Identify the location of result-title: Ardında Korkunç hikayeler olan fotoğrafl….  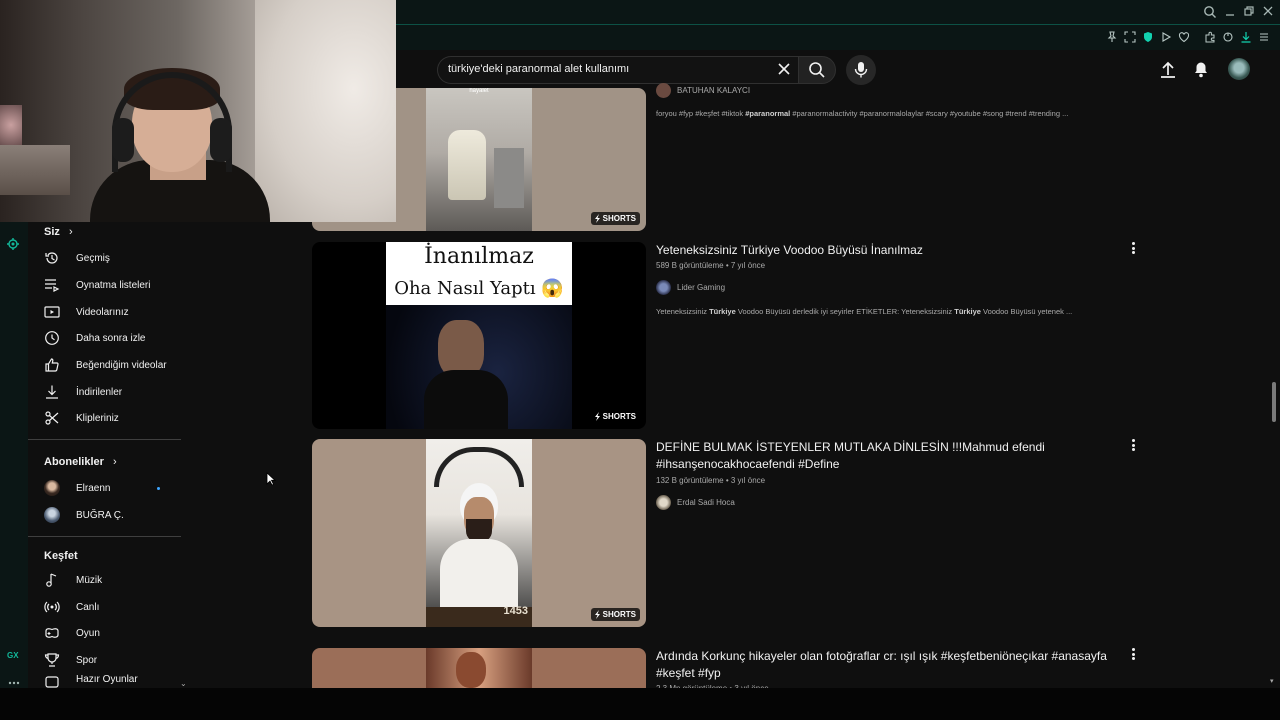
(886, 665).